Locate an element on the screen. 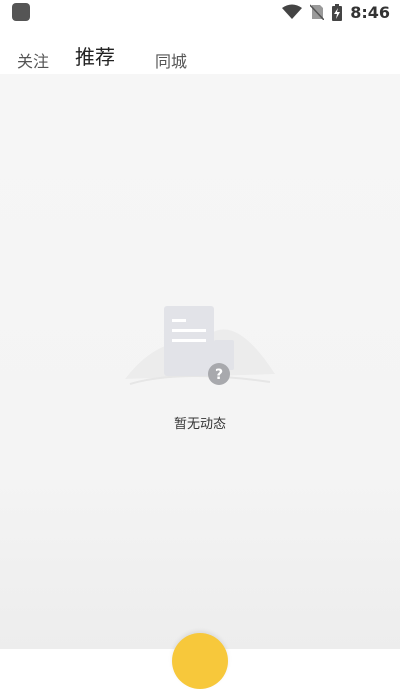 The image size is (400, 689). top-tab-bar: 关注 推荐 同城 is located at coordinates (200, 49).